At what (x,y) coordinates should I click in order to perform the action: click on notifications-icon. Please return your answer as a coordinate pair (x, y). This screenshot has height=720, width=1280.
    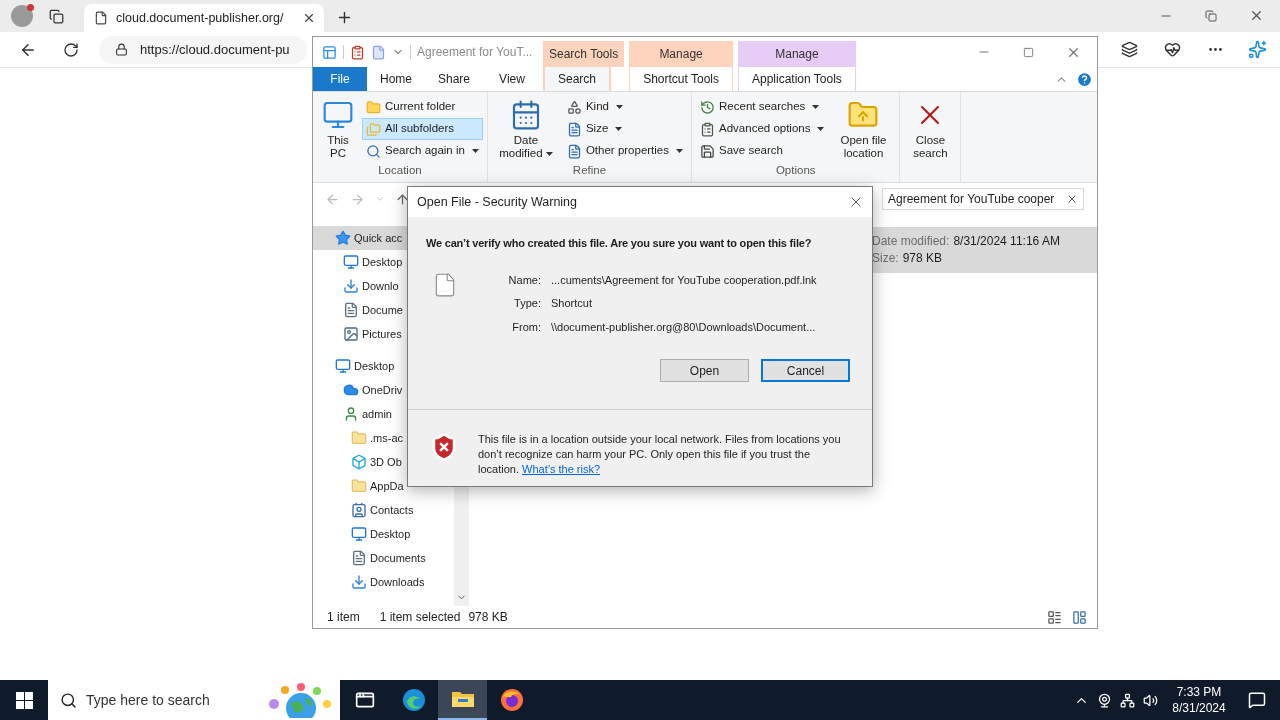
    Looking at the image, I should click on (1257, 700).